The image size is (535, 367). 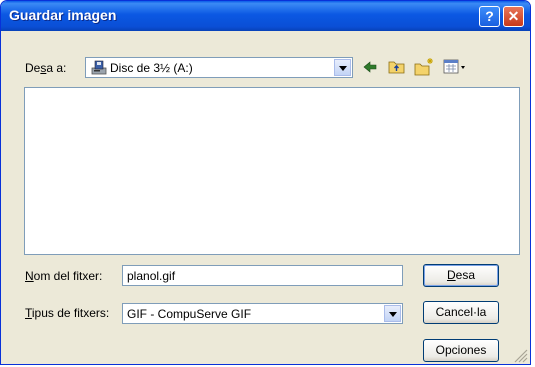 I want to click on save-button: Desa, so click(x=461, y=275).